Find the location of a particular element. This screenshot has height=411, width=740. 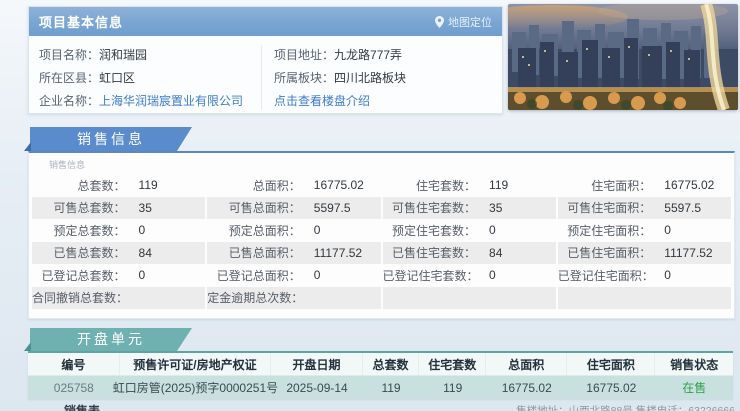

map-locate-label: 地图定位 is located at coordinates (470, 22).